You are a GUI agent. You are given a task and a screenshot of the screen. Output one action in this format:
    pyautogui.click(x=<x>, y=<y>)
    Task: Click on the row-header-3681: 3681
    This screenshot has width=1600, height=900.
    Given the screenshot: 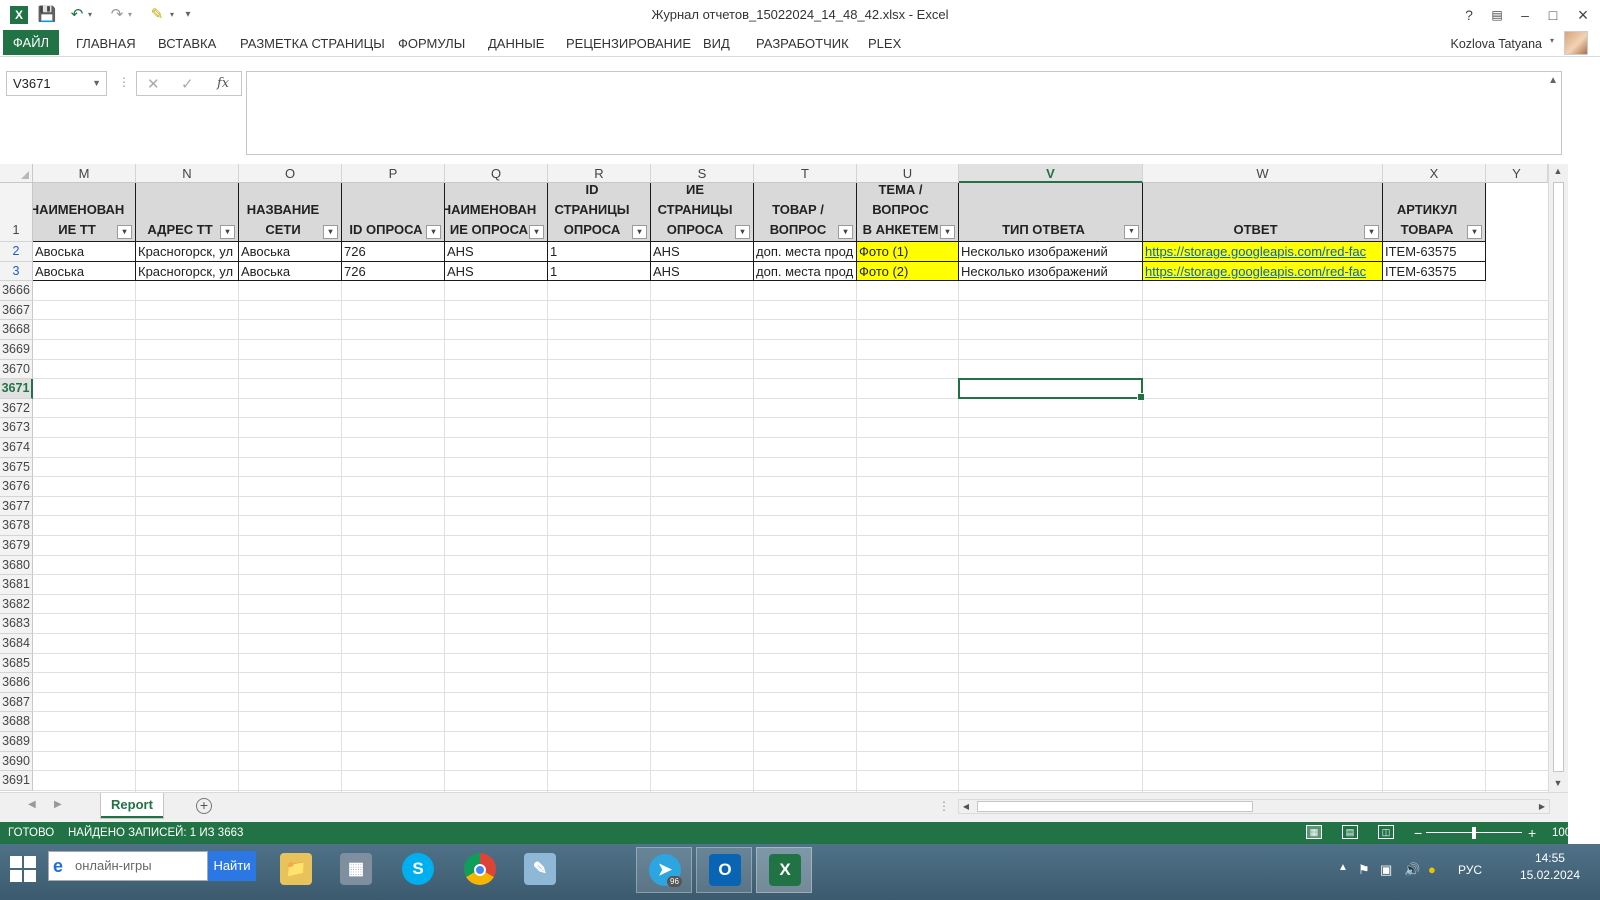 What is the action you would take?
    pyautogui.click(x=16, y=585)
    